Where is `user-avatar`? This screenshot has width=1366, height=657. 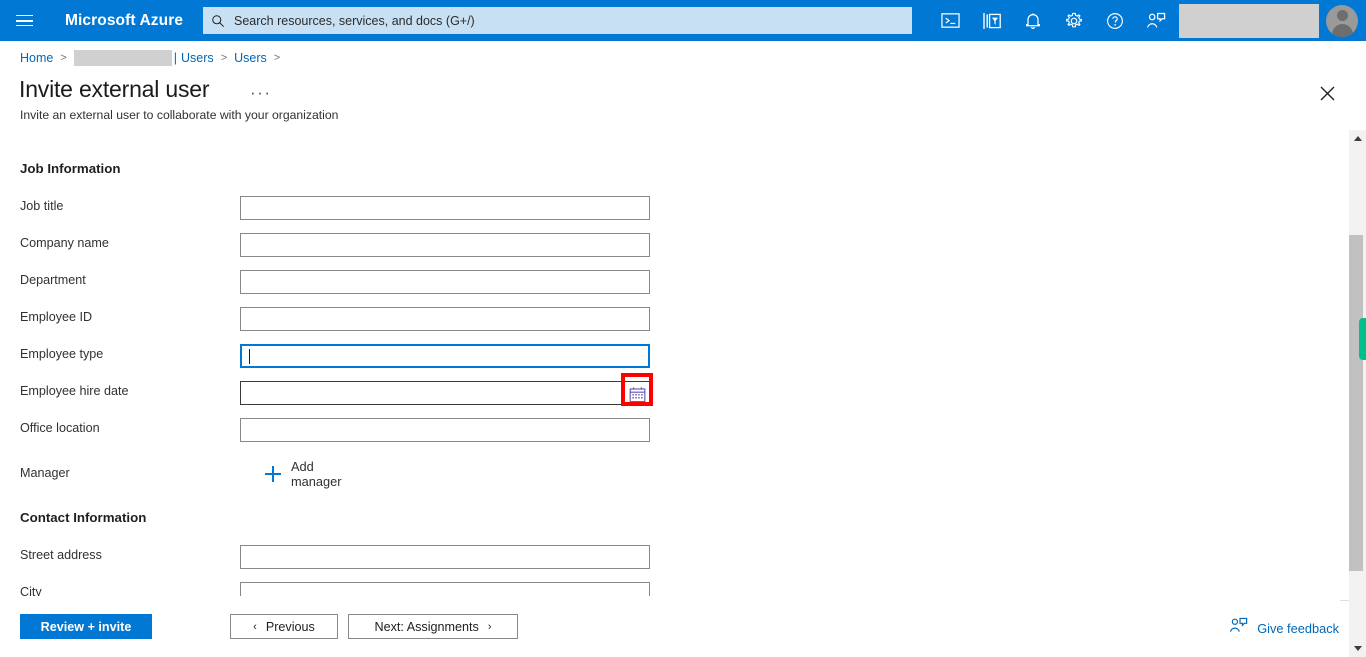
user-avatar is located at coordinates (1342, 20).